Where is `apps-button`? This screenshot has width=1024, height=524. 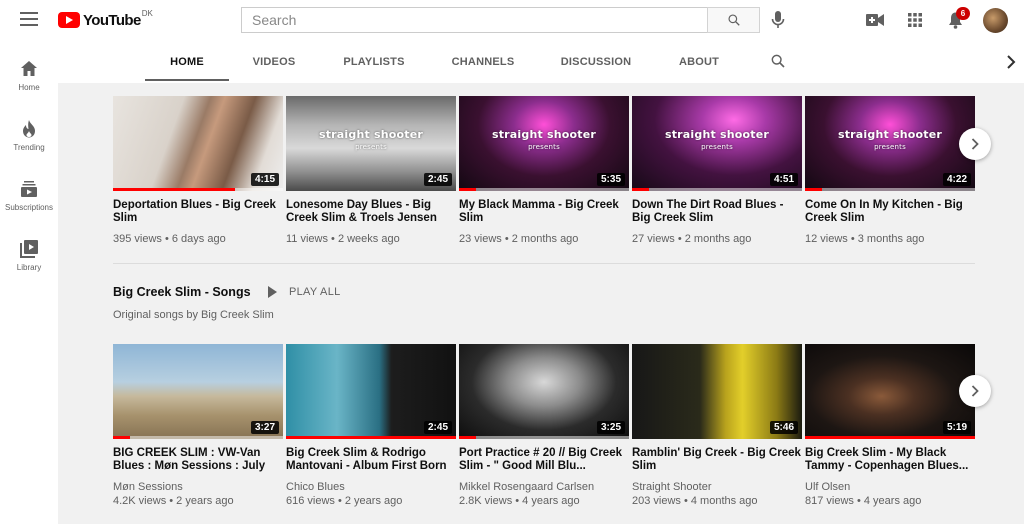 apps-button is located at coordinates (915, 20).